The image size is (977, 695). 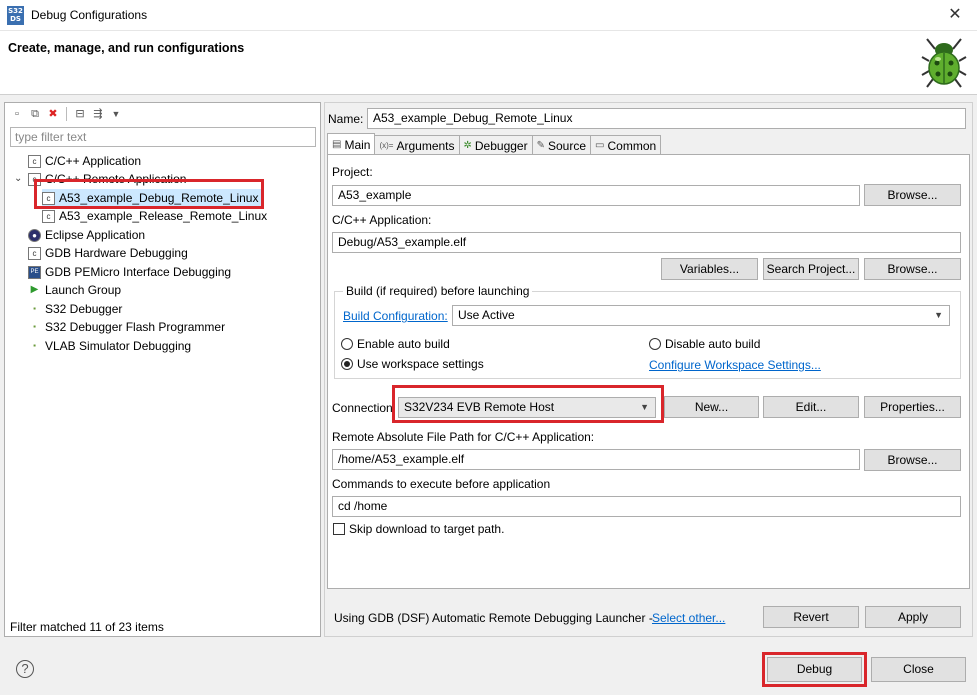 What do you see at coordinates (126, 48) in the screenshot?
I see `banner-title: Create, manage, and run configurations` at bounding box center [126, 48].